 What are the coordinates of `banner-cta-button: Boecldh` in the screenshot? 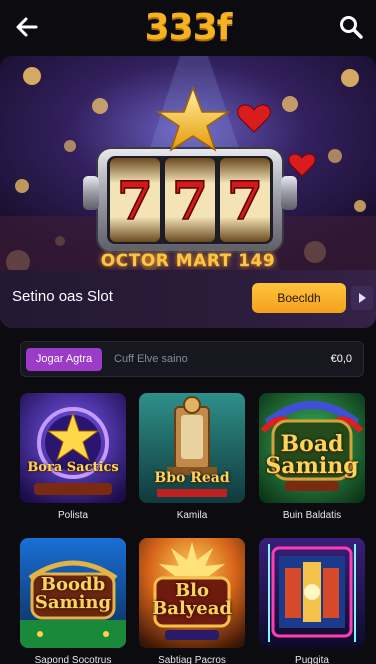 It's located at (299, 298).